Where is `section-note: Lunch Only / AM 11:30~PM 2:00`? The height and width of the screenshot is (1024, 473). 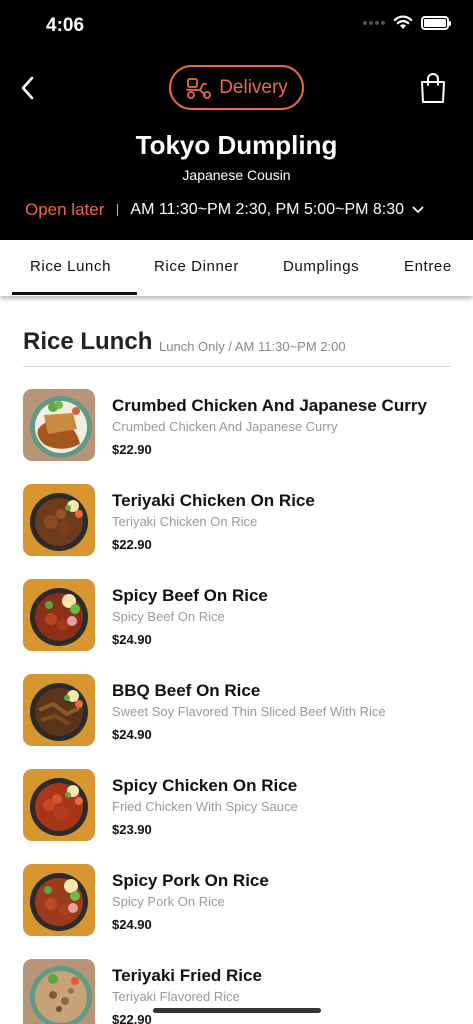
section-note: Lunch Only / AM 11:30~PM 2:00 is located at coordinates (252, 346).